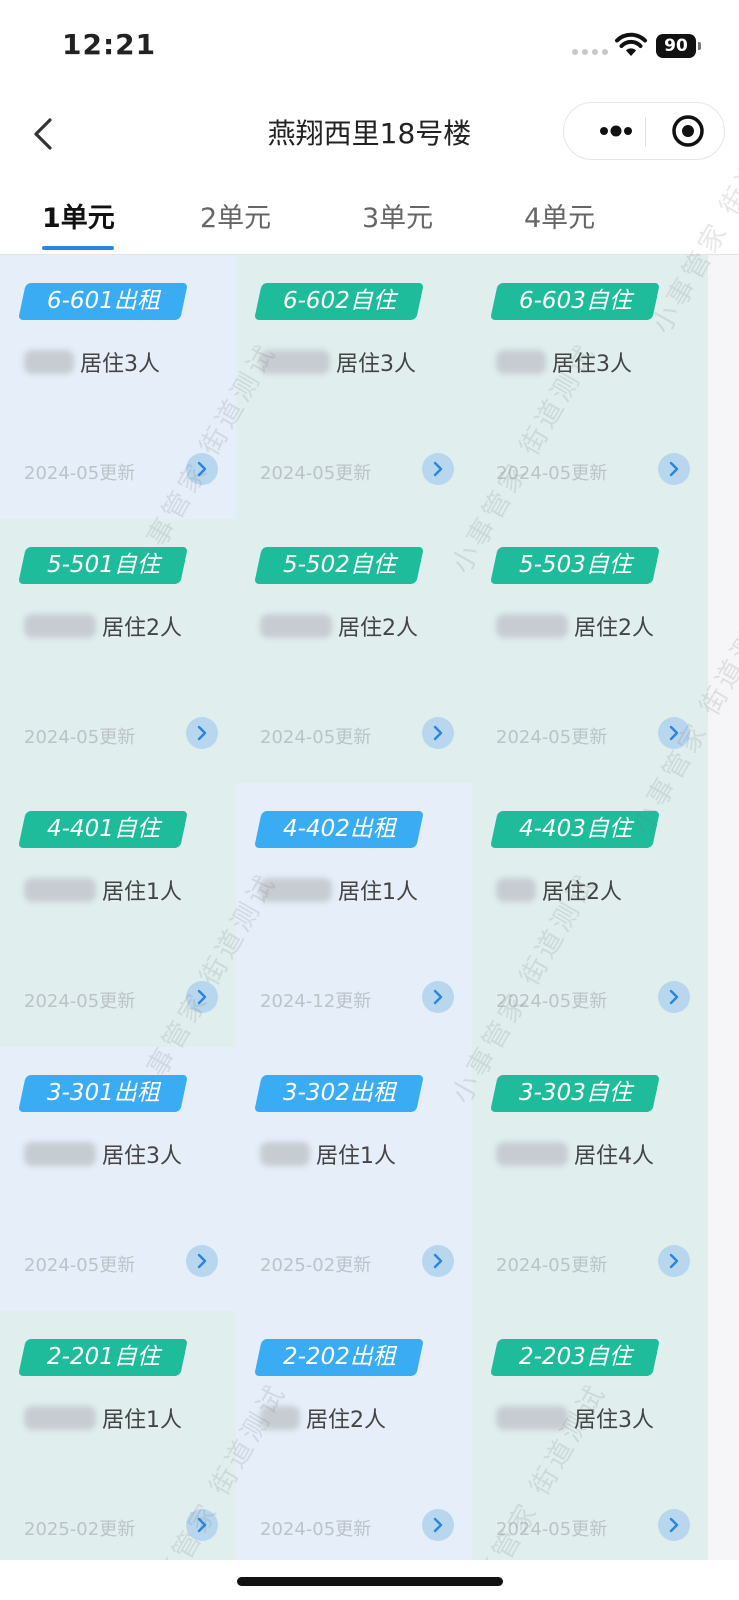 The width and height of the screenshot is (739, 1600). What do you see at coordinates (103, 829) in the screenshot?
I see `room-label: 4-401自住` at bounding box center [103, 829].